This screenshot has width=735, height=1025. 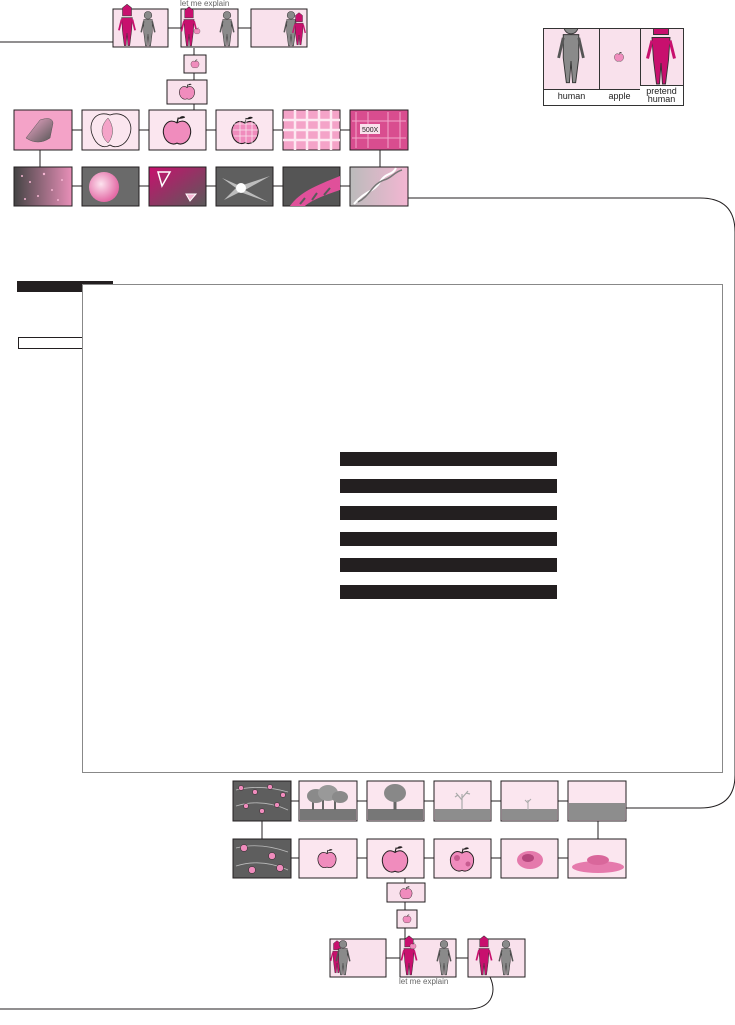 I want to click on legend-box: human apple pretend human, so click(x=613, y=59).